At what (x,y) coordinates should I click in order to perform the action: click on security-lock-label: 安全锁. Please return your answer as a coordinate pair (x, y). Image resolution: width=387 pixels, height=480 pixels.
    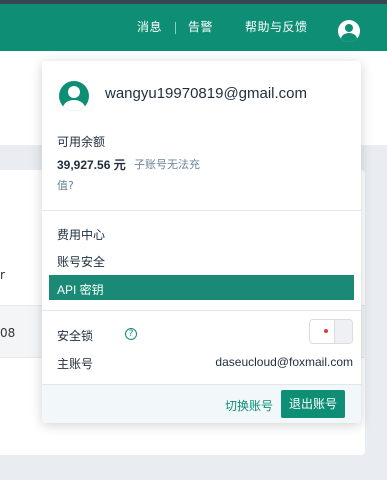
    Looking at the image, I should click on (75, 336).